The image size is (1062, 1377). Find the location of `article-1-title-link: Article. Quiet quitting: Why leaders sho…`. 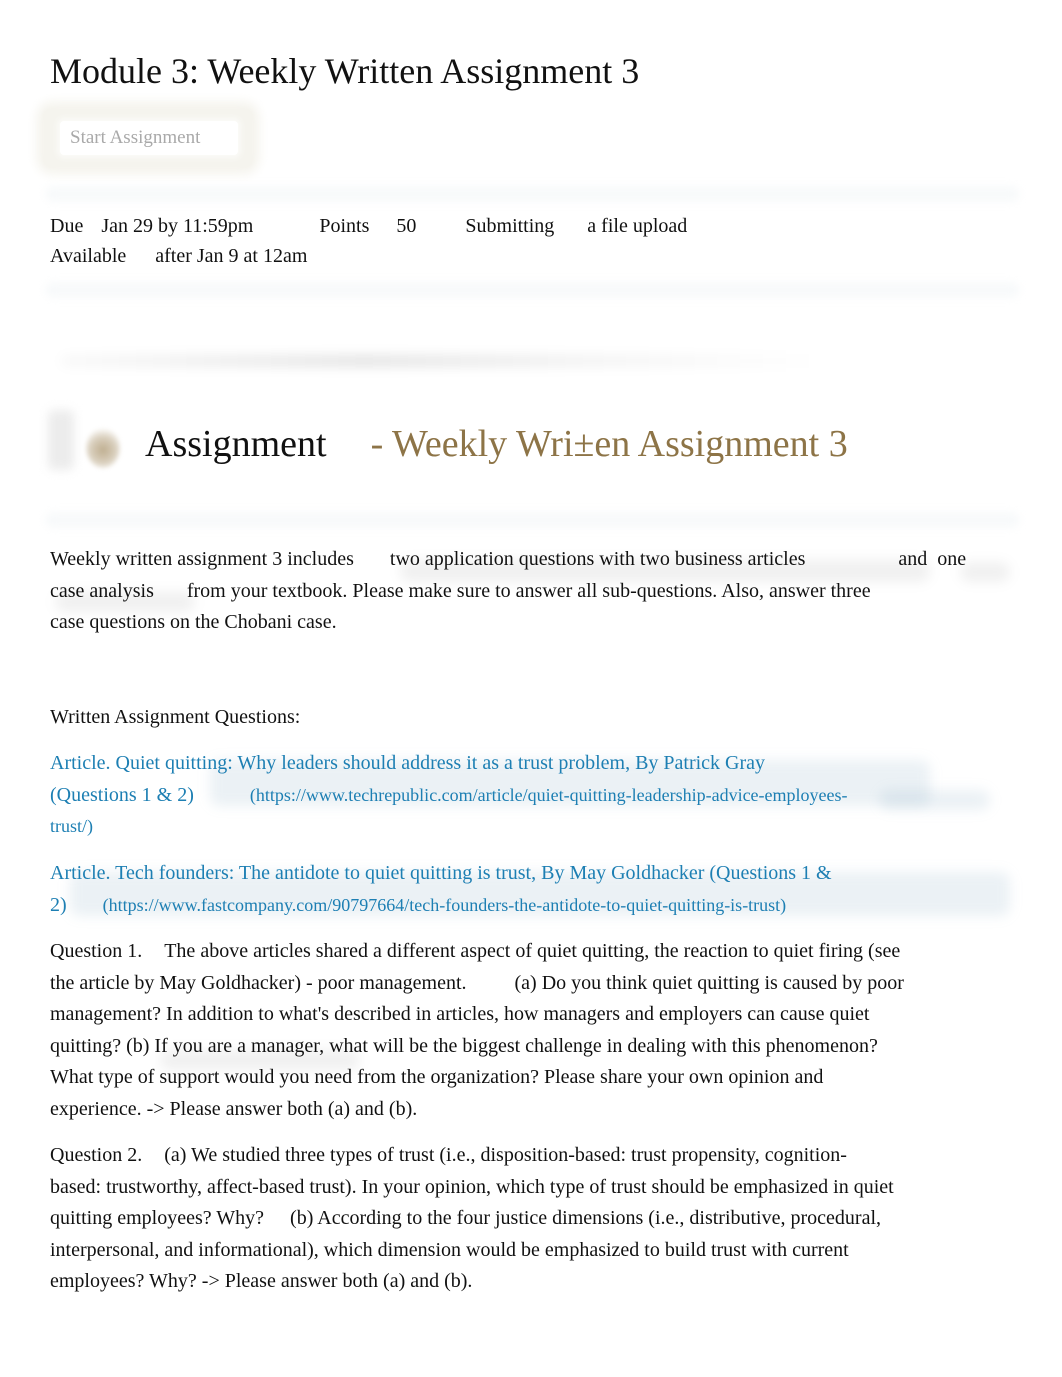

article-1-title-link: Article. Quiet quitting: Why leaders sho… is located at coordinates (407, 763).